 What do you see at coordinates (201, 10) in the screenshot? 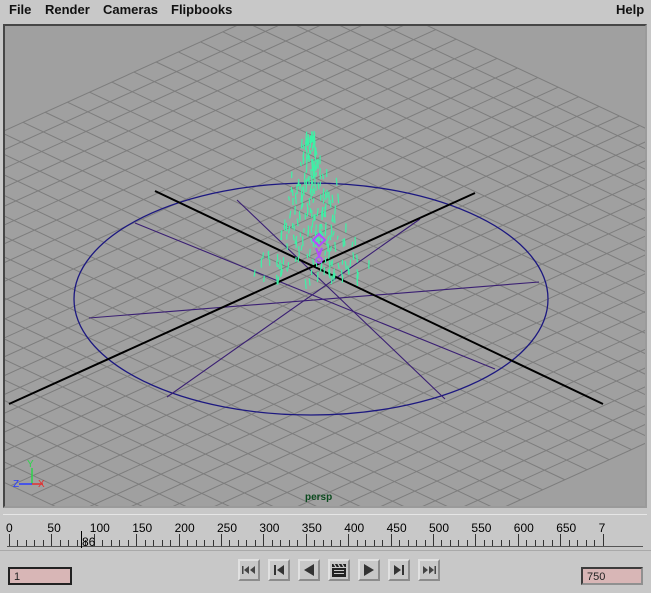
I see `menu-flipbooks: Flipbooks` at bounding box center [201, 10].